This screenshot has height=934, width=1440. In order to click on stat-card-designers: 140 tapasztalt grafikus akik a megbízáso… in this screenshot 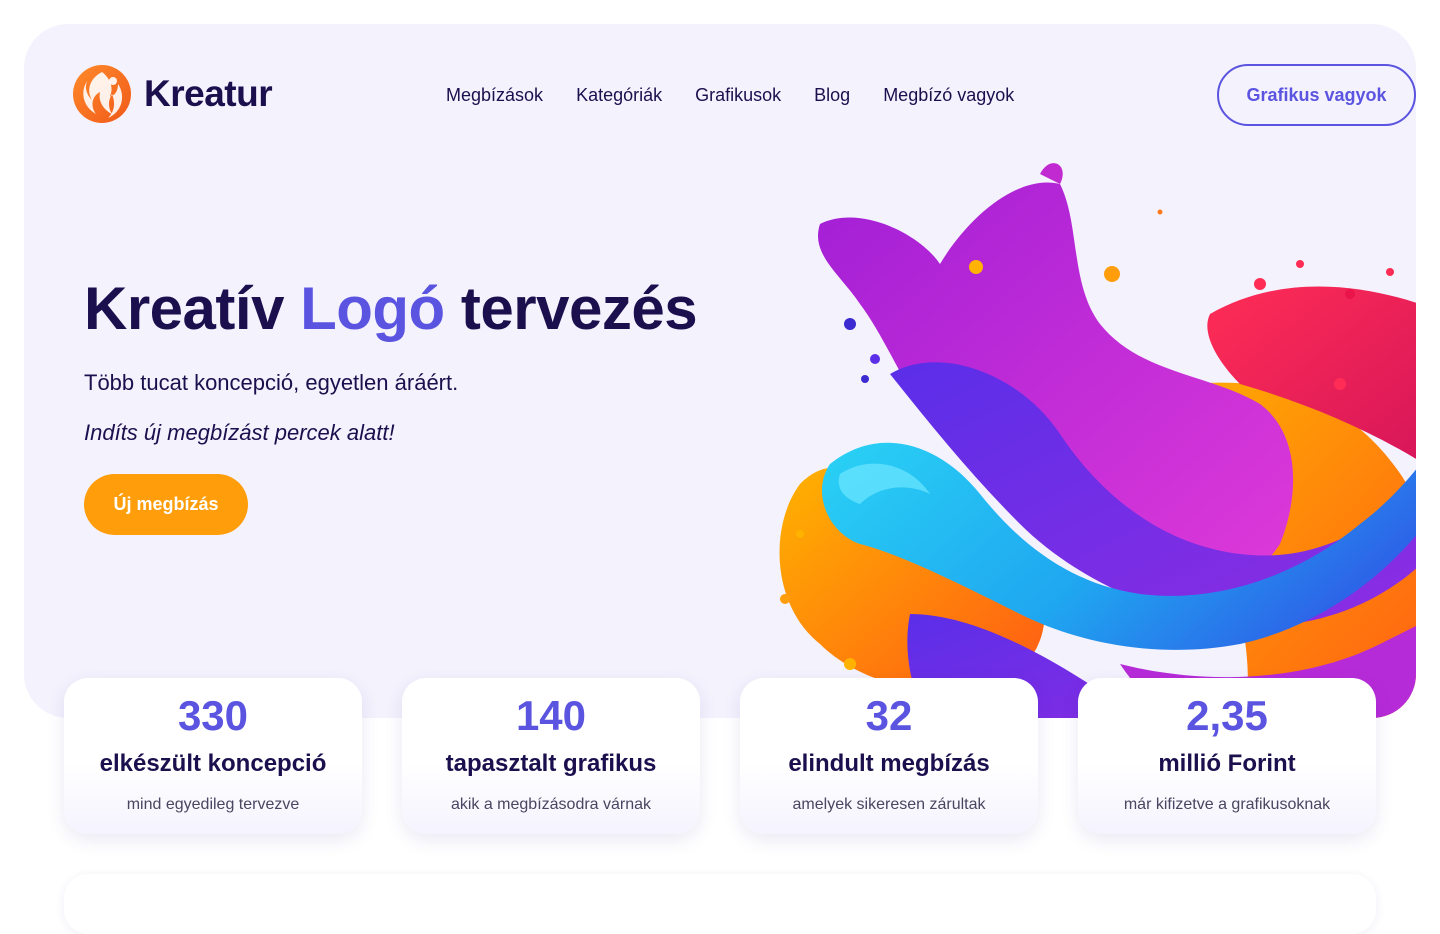, I will do `click(551, 756)`.